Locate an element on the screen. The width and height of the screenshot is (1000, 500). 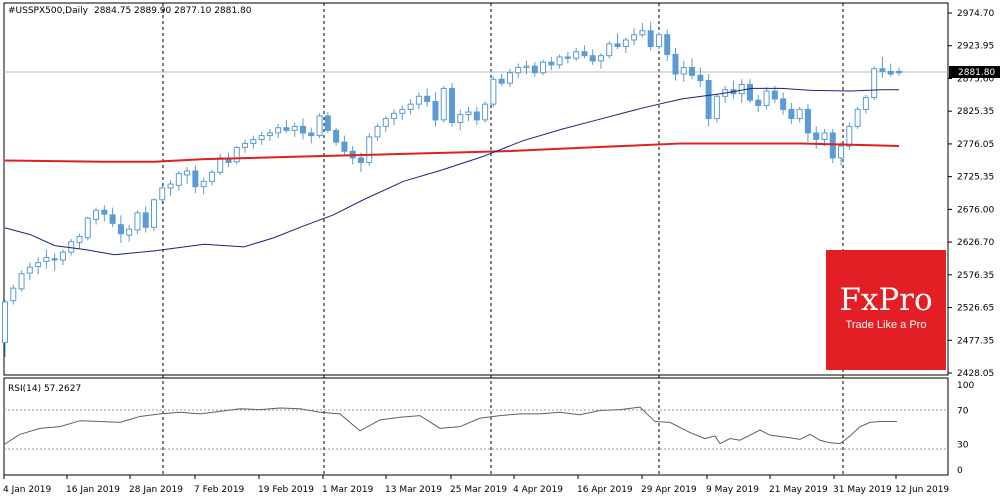
time-tick-label: 7 Feb 2019 is located at coordinates (219, 490).